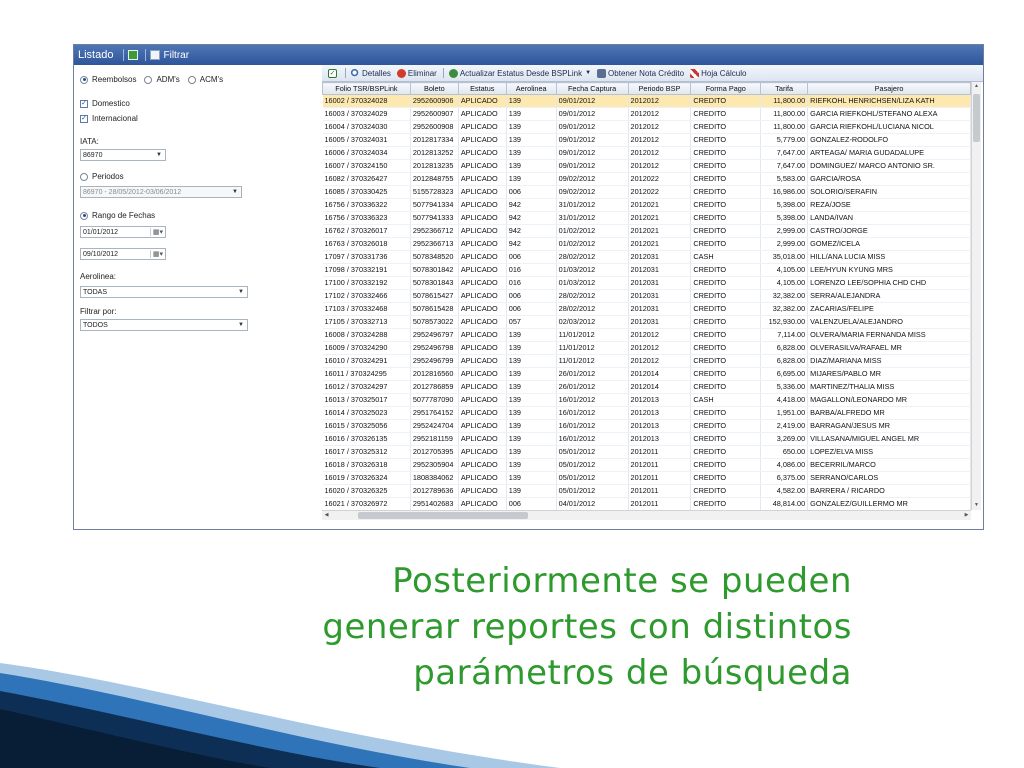  Describe the element at coordinates (592, 218) in the screenshot. I see `table-cell: 31/01/2012` at that location.